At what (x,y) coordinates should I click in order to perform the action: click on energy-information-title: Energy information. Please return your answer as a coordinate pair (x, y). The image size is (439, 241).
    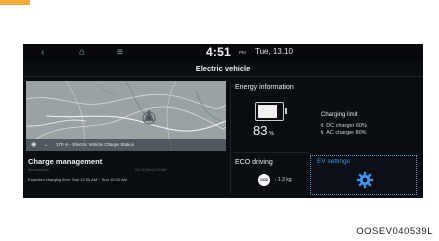
    Looking at the image, I should click on (264, 87).